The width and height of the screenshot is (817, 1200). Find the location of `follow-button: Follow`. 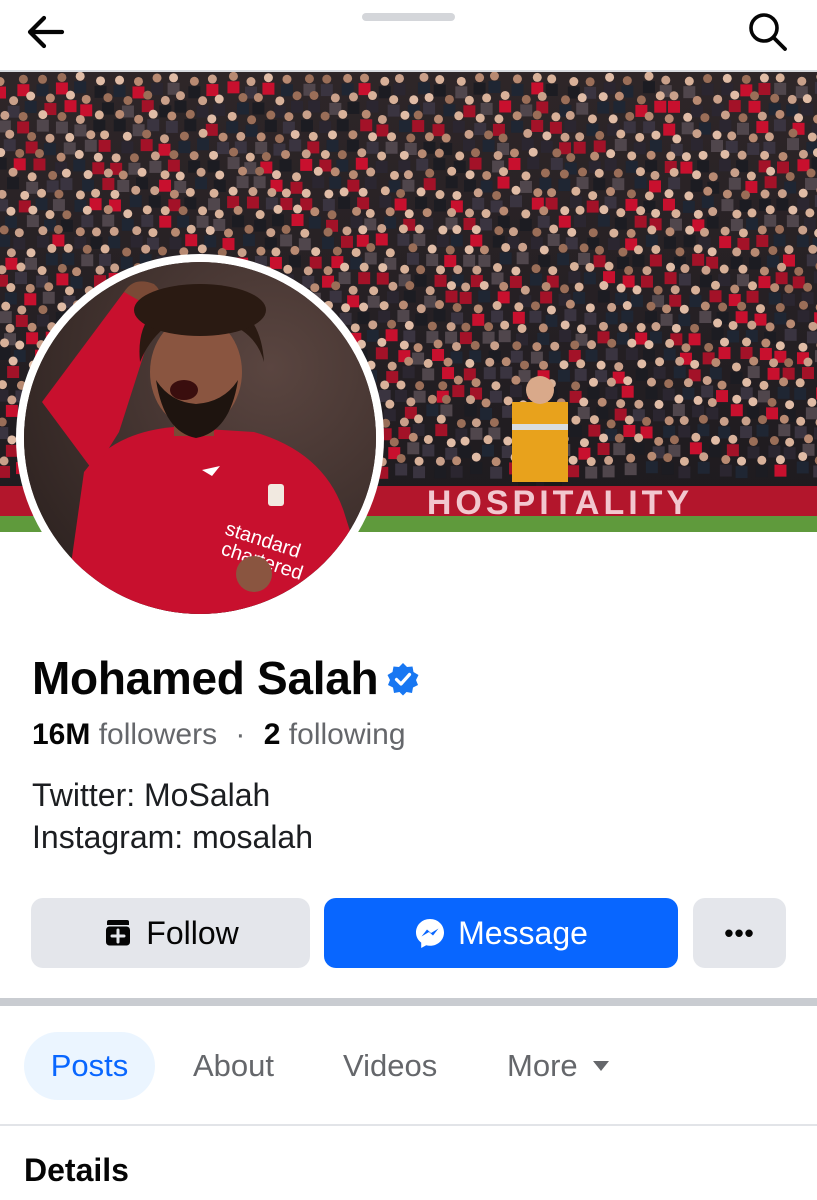

follow-button: Follow is located at coordinates (170, 933).